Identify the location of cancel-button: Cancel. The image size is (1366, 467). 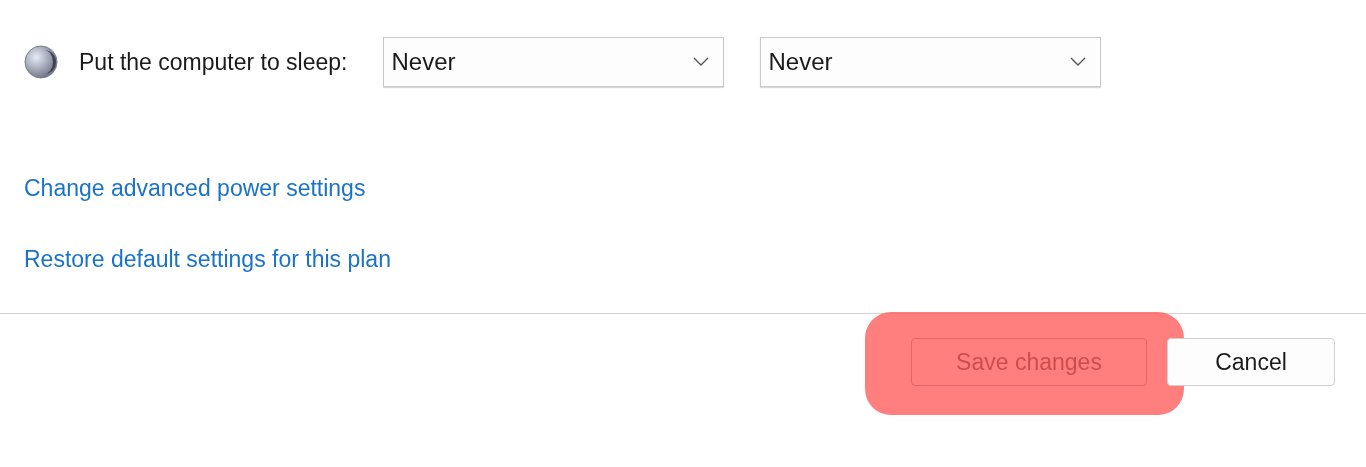
(1251, 362).